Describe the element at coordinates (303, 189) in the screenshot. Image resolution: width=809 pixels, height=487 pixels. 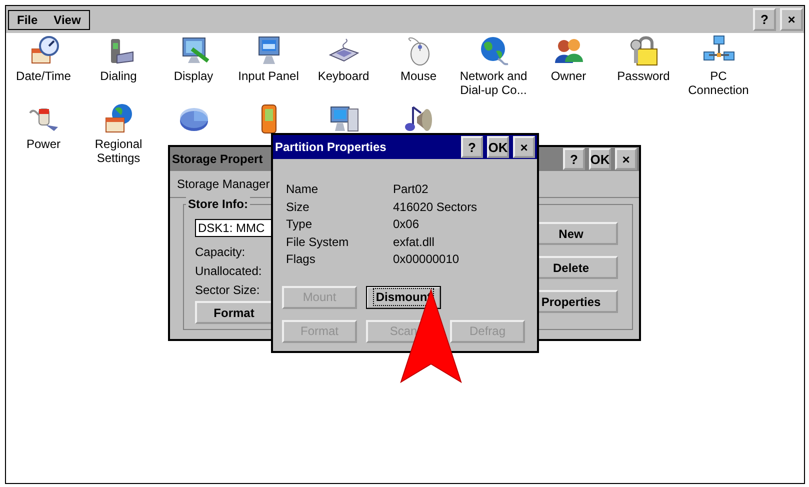
I see `property-name: Name` at that location.